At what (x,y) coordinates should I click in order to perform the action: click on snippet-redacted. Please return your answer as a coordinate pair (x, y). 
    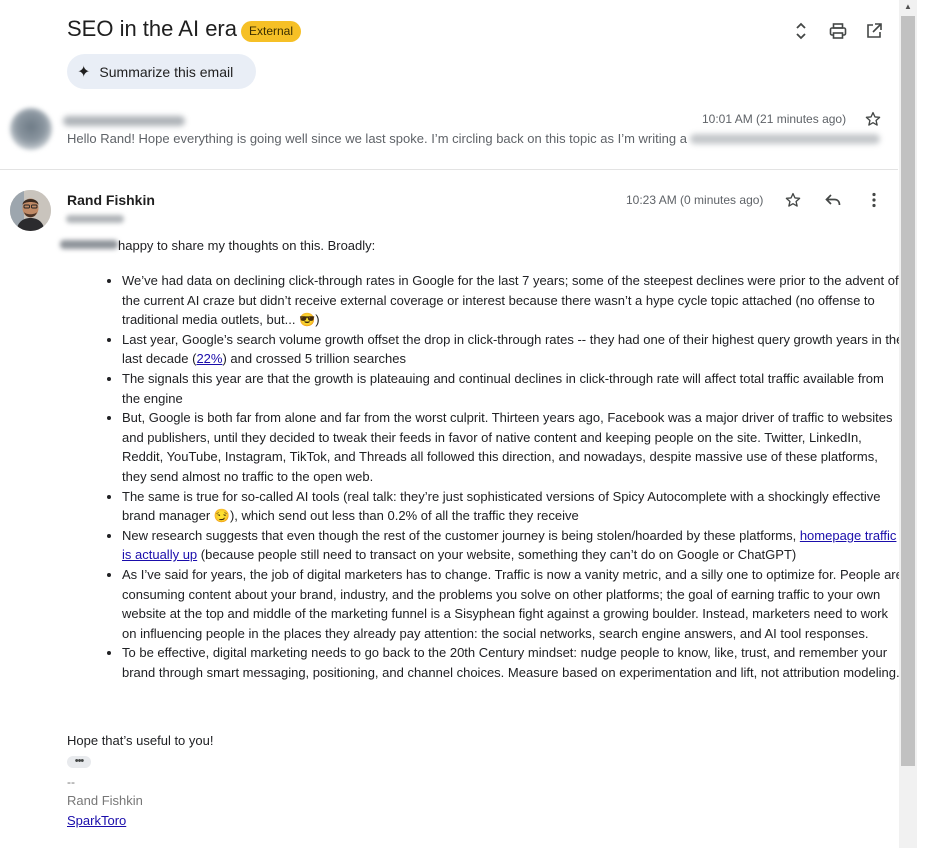
    Looking at the image, I should click on (785, 139).